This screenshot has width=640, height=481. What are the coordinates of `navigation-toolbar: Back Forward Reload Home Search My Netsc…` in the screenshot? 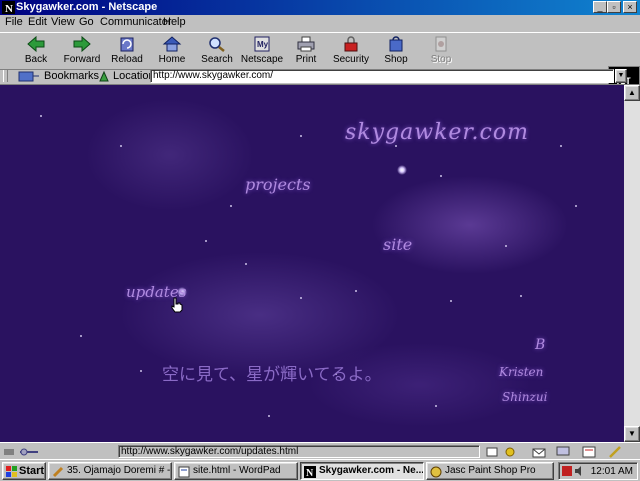 It's located at (320, 66).